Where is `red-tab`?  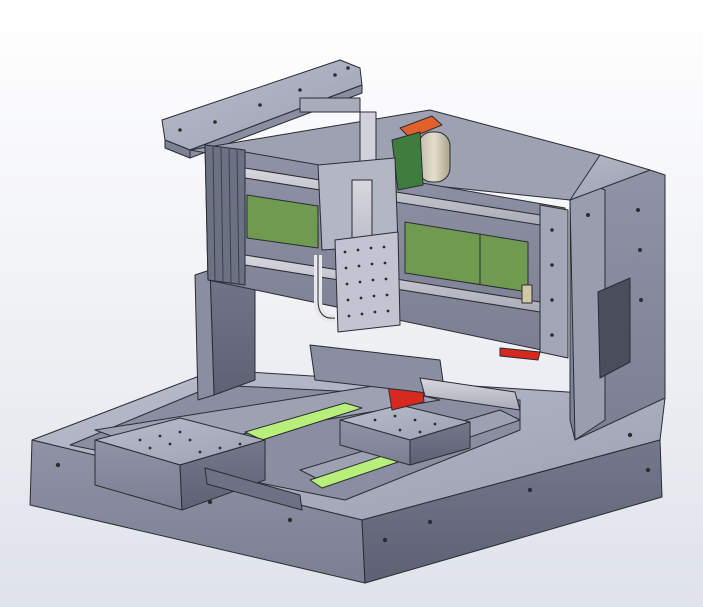 red-tab is located at coordinates (520, 354).